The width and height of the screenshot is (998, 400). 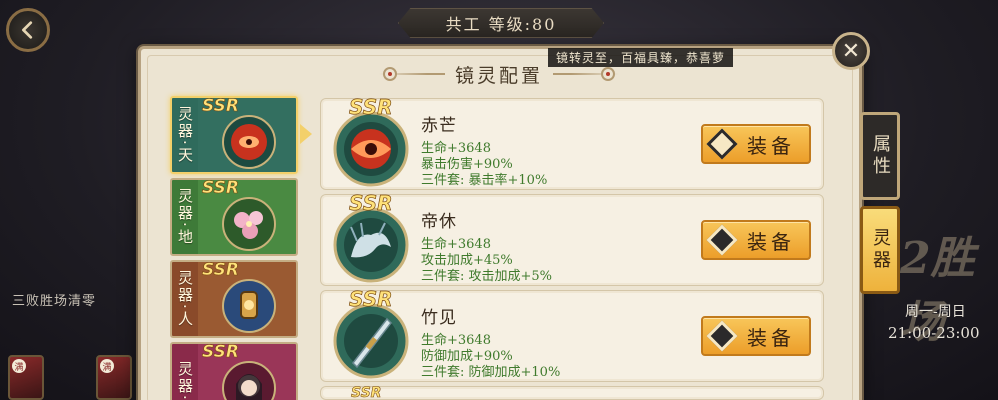 I want to click on slot-tab-fourth: 灵器· SSR, so click(x=234, y=371).